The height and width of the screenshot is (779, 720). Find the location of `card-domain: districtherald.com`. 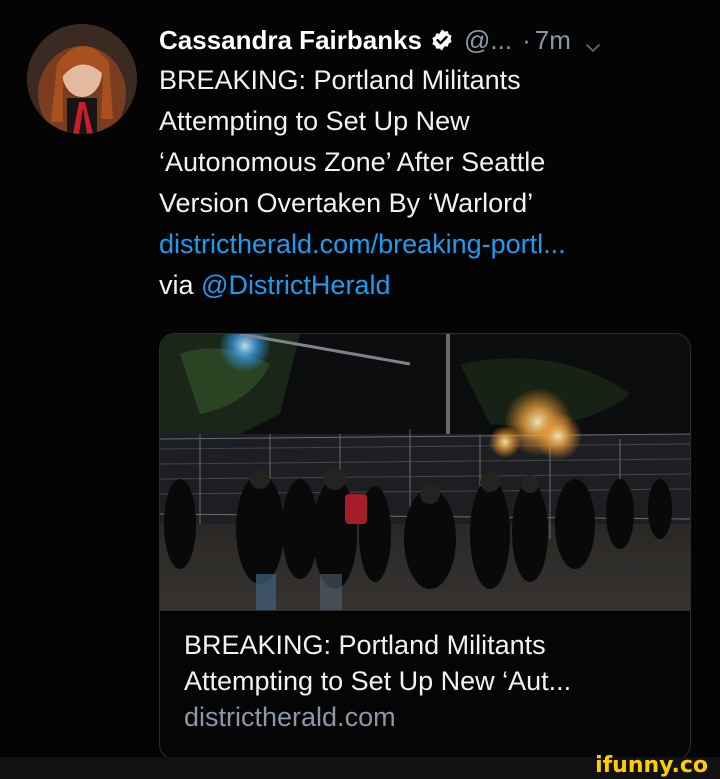

card-domain: districtherald.com is located at coordinates (290, 717).